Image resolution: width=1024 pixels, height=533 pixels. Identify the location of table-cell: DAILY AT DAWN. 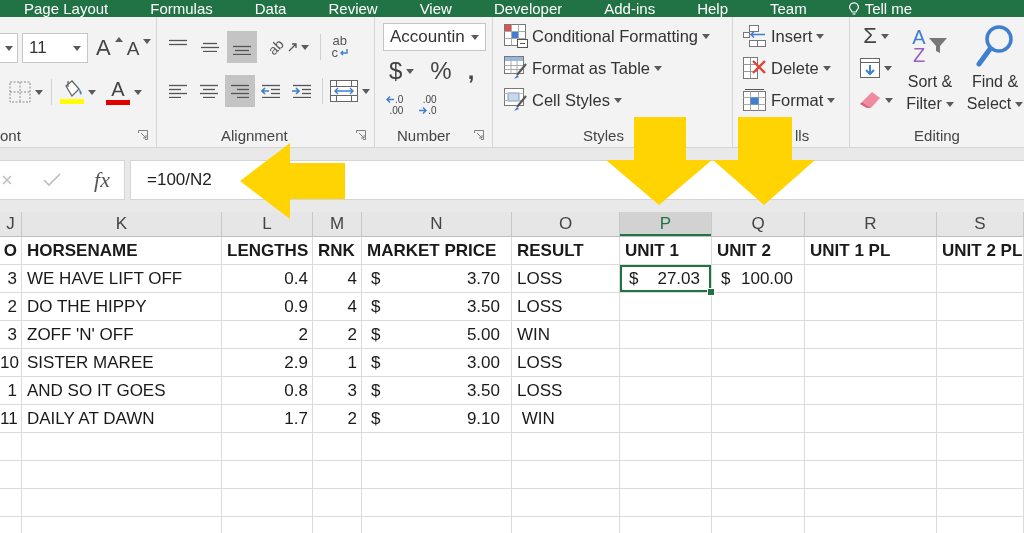
(122, 419).